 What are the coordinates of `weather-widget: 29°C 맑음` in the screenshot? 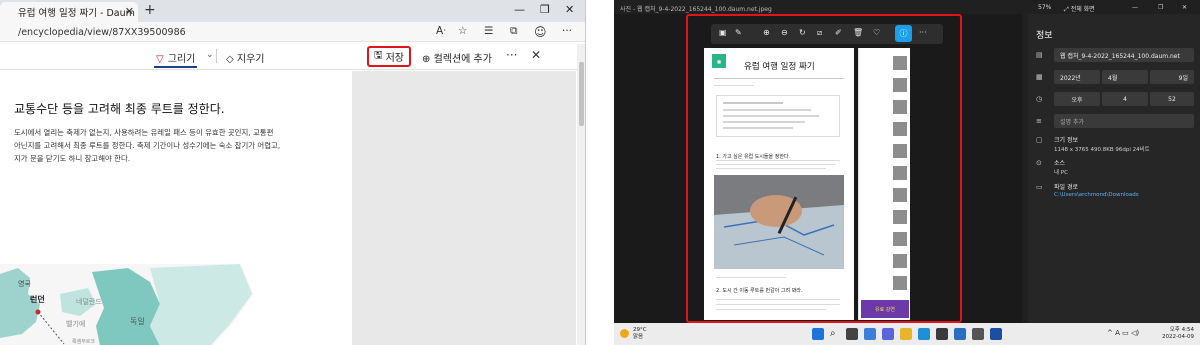 It's located at (633, 334).